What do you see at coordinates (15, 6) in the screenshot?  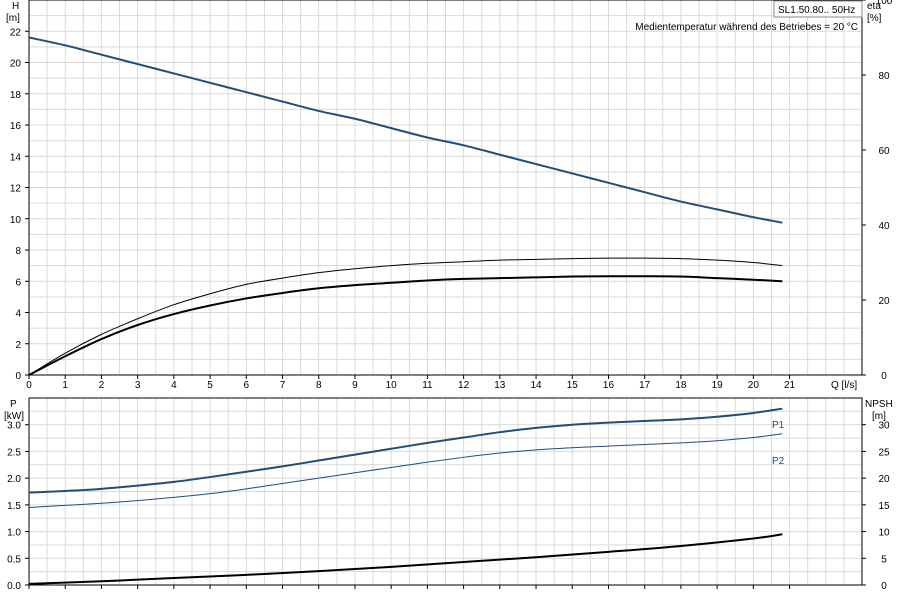 I see `y-left-label-top-1: H` at bounding box center [15, 6].